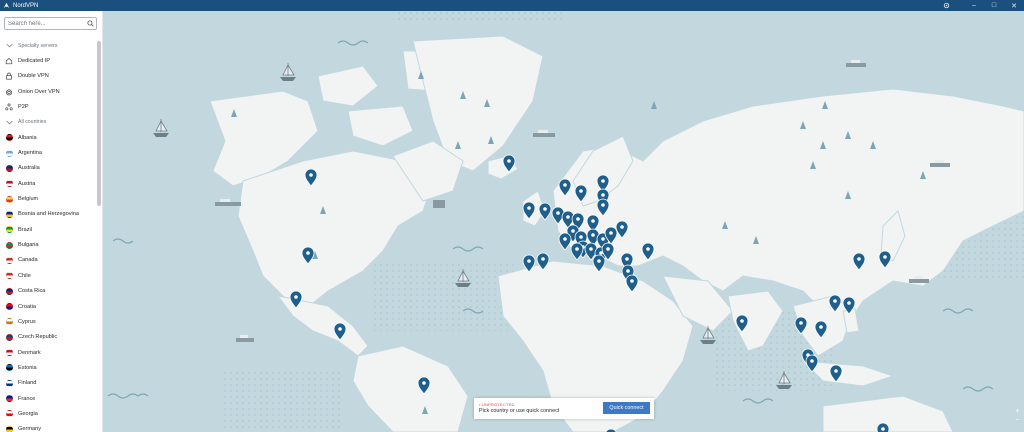  Describe the element at coordinates (48, 45) in the screenshot. I see `specialty-servers-header: Specialty servers` at that location.